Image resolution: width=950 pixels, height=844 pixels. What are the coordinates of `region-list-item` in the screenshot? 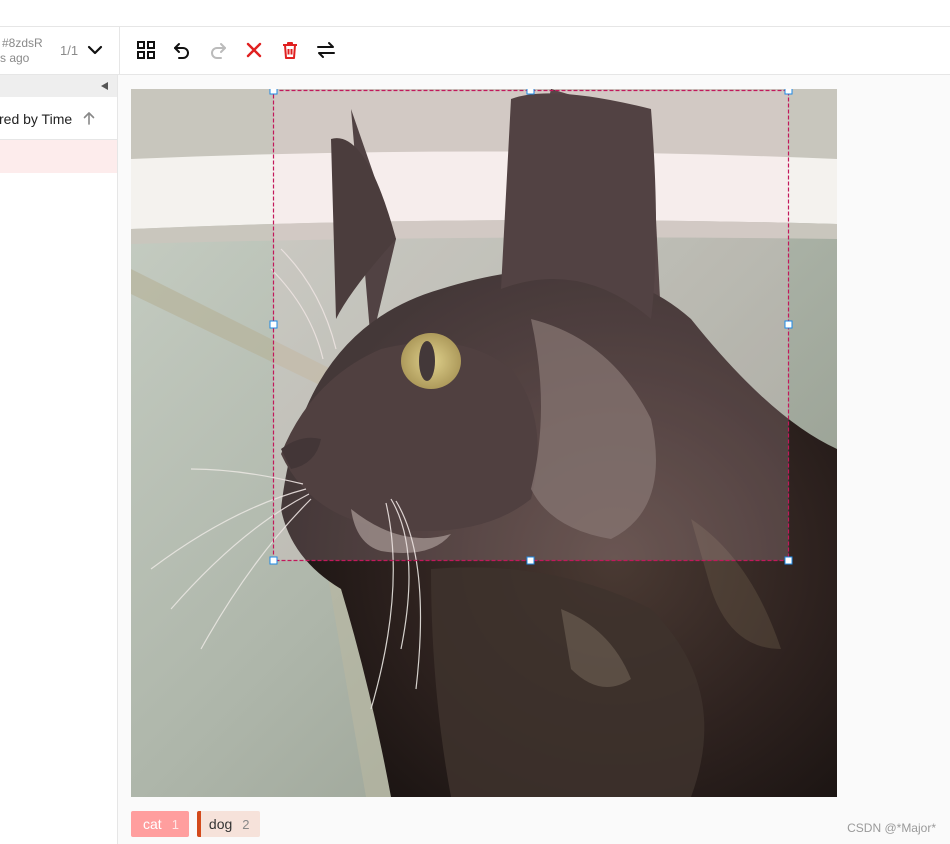 It's located at (58, 156).